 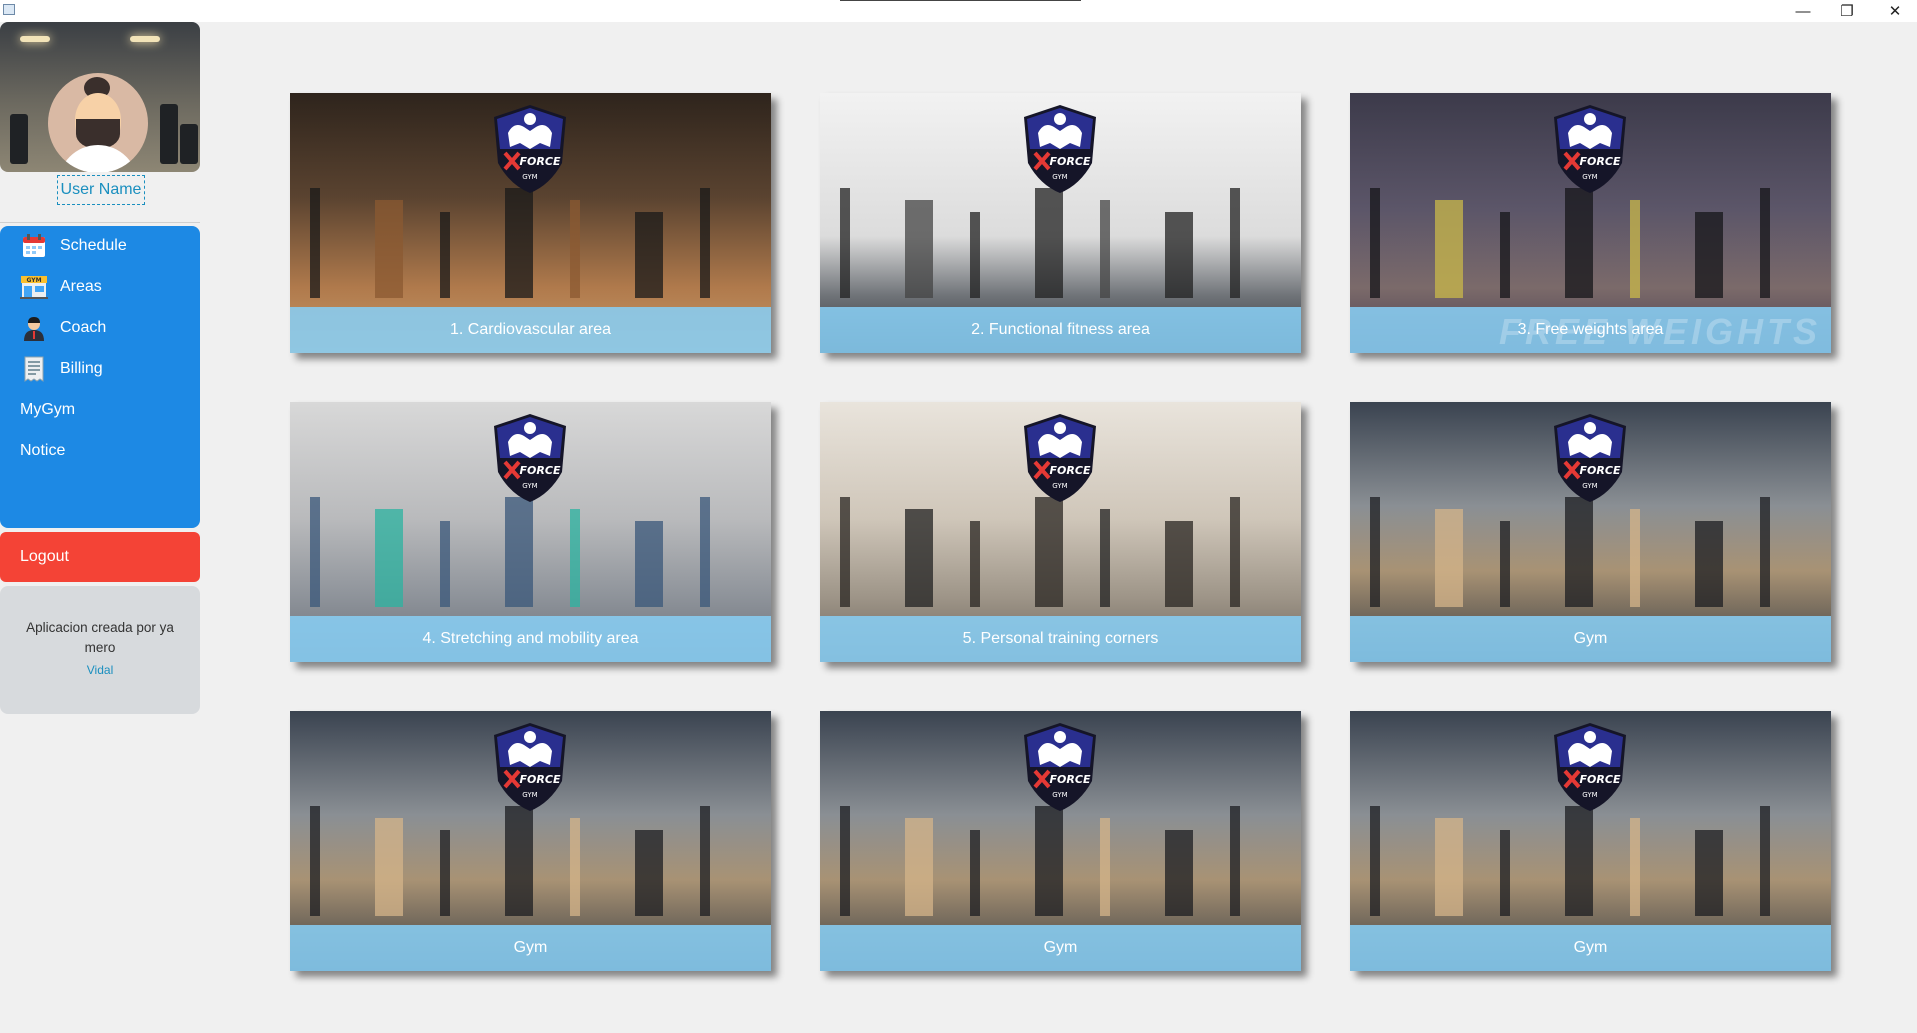 I want to click on sidebar-item-label: Notice, so click(x=43, y=450).